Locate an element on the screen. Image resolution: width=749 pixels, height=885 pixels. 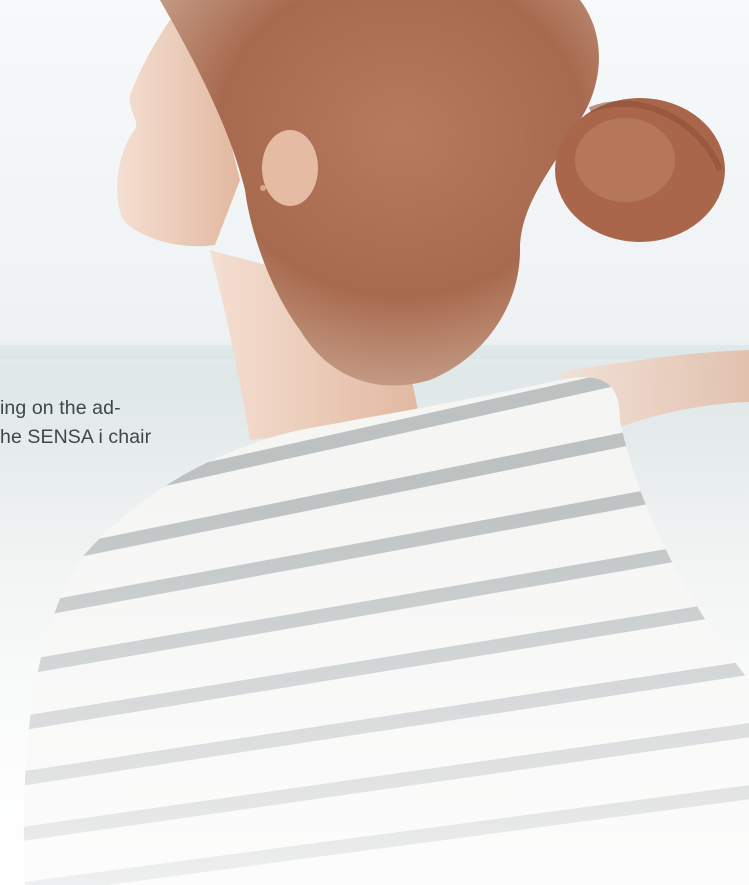
caption-text: ing on the ad- he SENSA i chair is located at coordinates (75, 423).